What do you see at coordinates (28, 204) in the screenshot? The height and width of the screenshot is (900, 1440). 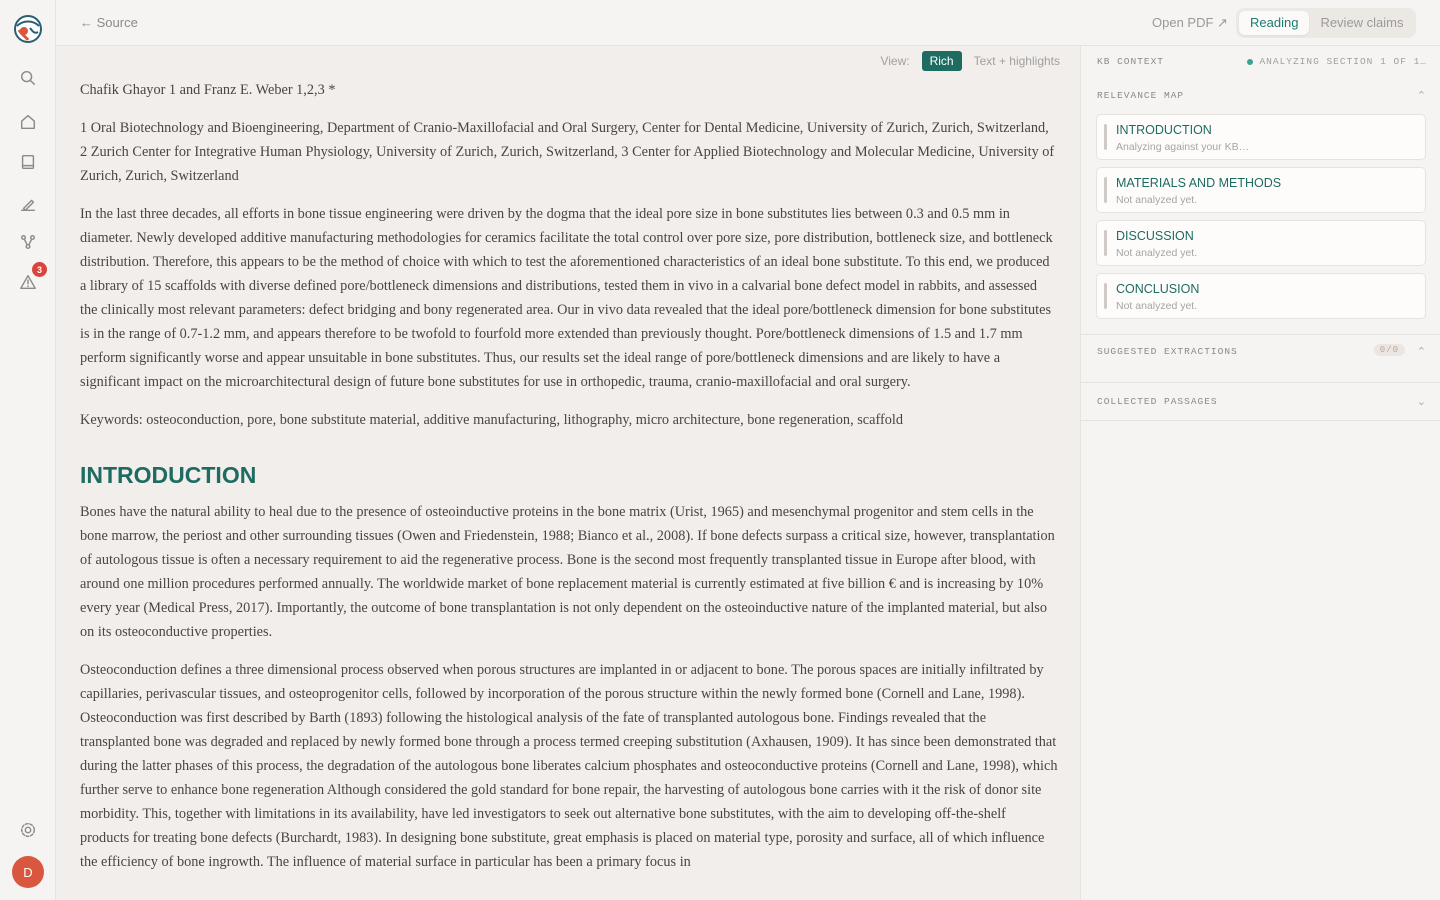 I see `pen-icon` at bounding box center [28, 204].